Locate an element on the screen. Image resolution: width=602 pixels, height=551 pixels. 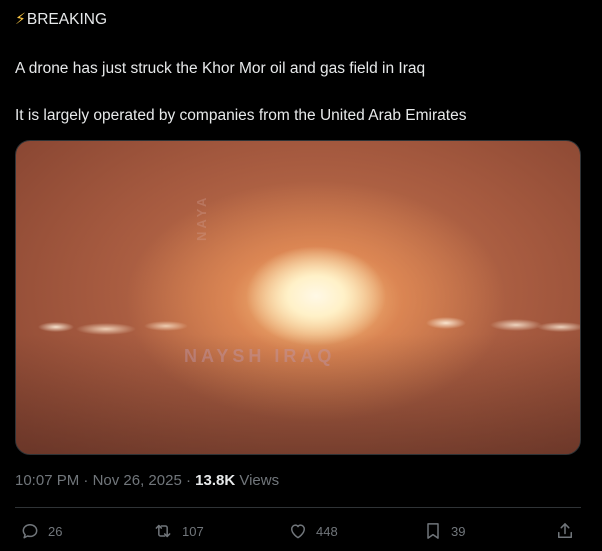
share-button is located at coordinates (565, 531).